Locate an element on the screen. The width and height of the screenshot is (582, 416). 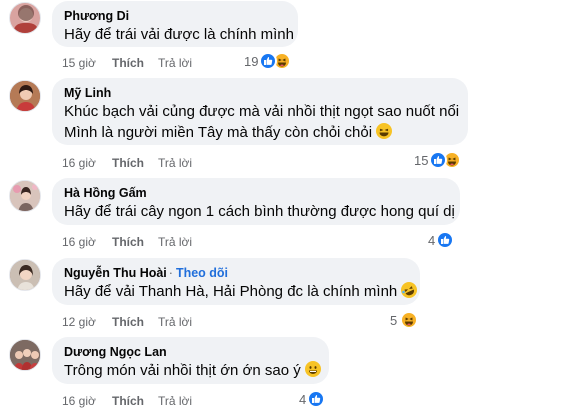
reaction-summary: 5 is located at coordinates (404, 320).